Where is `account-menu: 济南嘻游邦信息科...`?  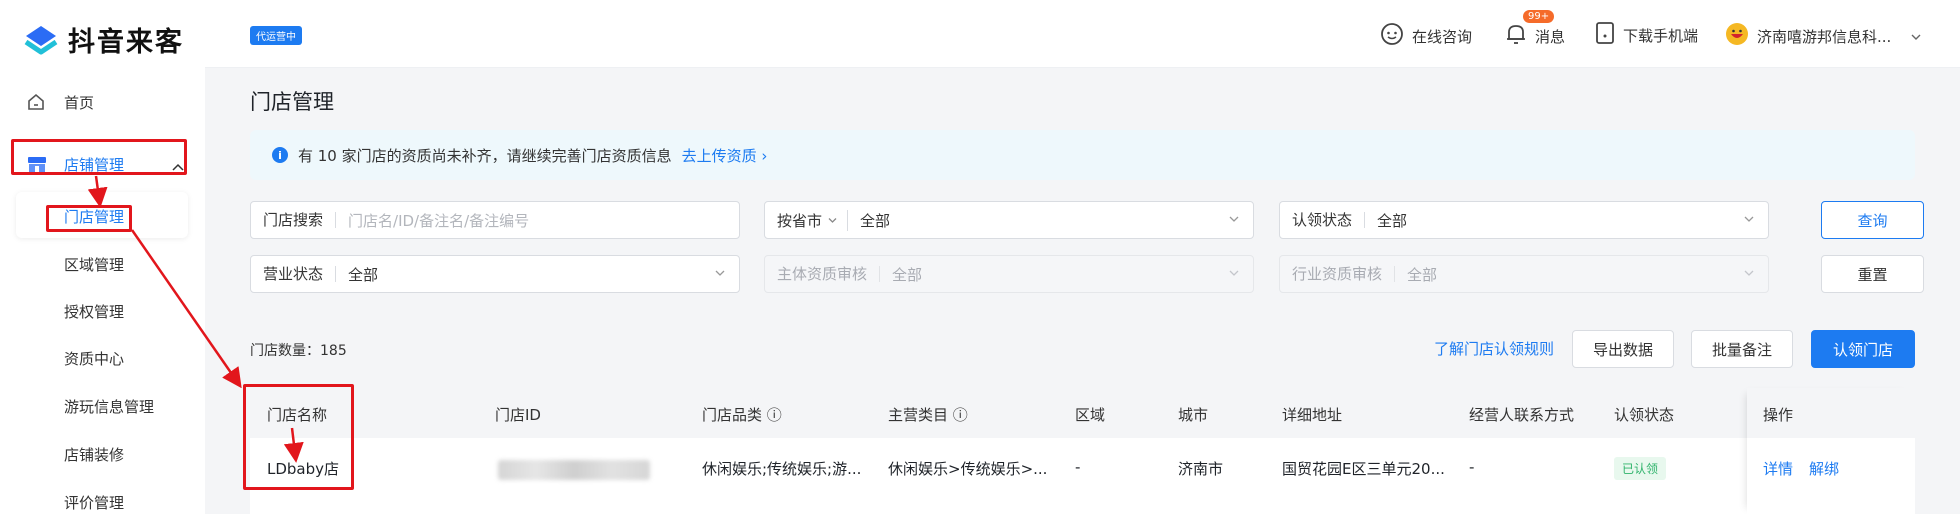
account-menu: 济南嘻游邦信息科... is located at coordinates (1823, 36).